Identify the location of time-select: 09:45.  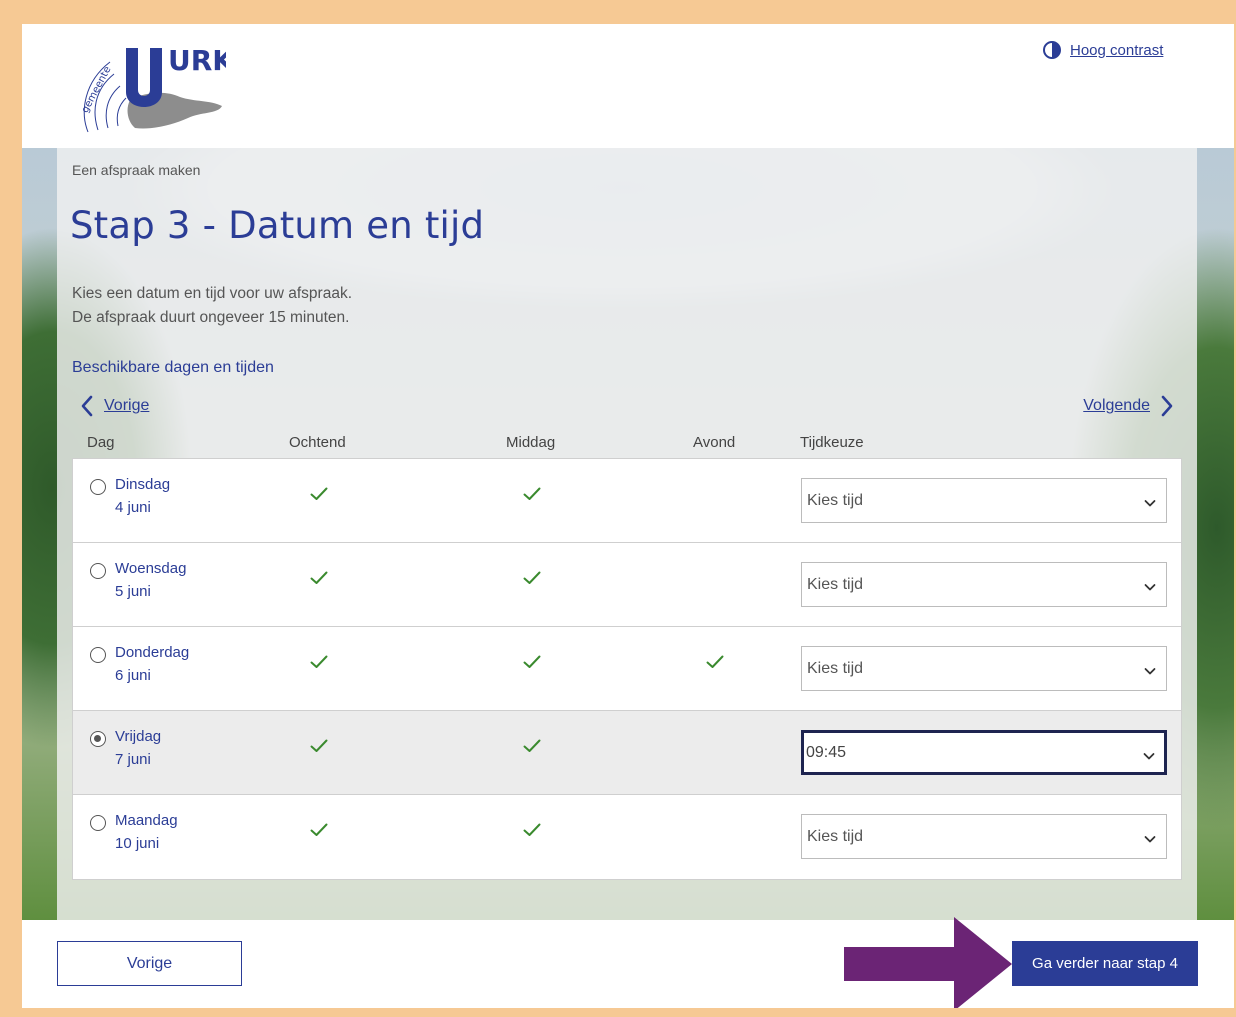
(984, 752).